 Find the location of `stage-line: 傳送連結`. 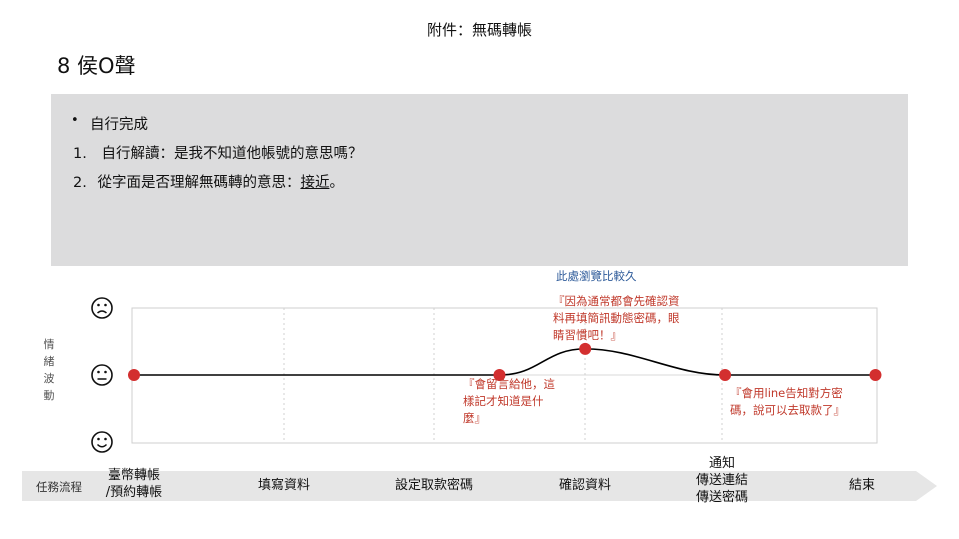

stage-line: 傳送連結 is located at coordinates (722, 480).